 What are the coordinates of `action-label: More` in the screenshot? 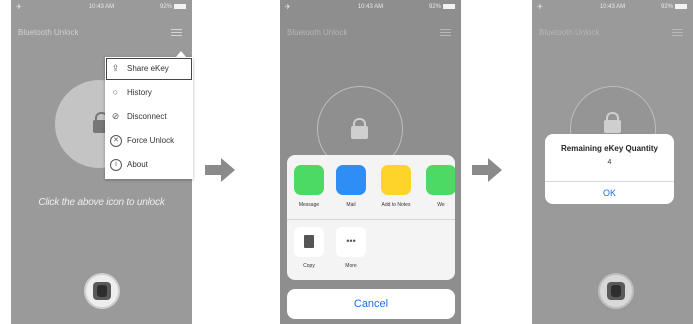 It's located at (351, 266).